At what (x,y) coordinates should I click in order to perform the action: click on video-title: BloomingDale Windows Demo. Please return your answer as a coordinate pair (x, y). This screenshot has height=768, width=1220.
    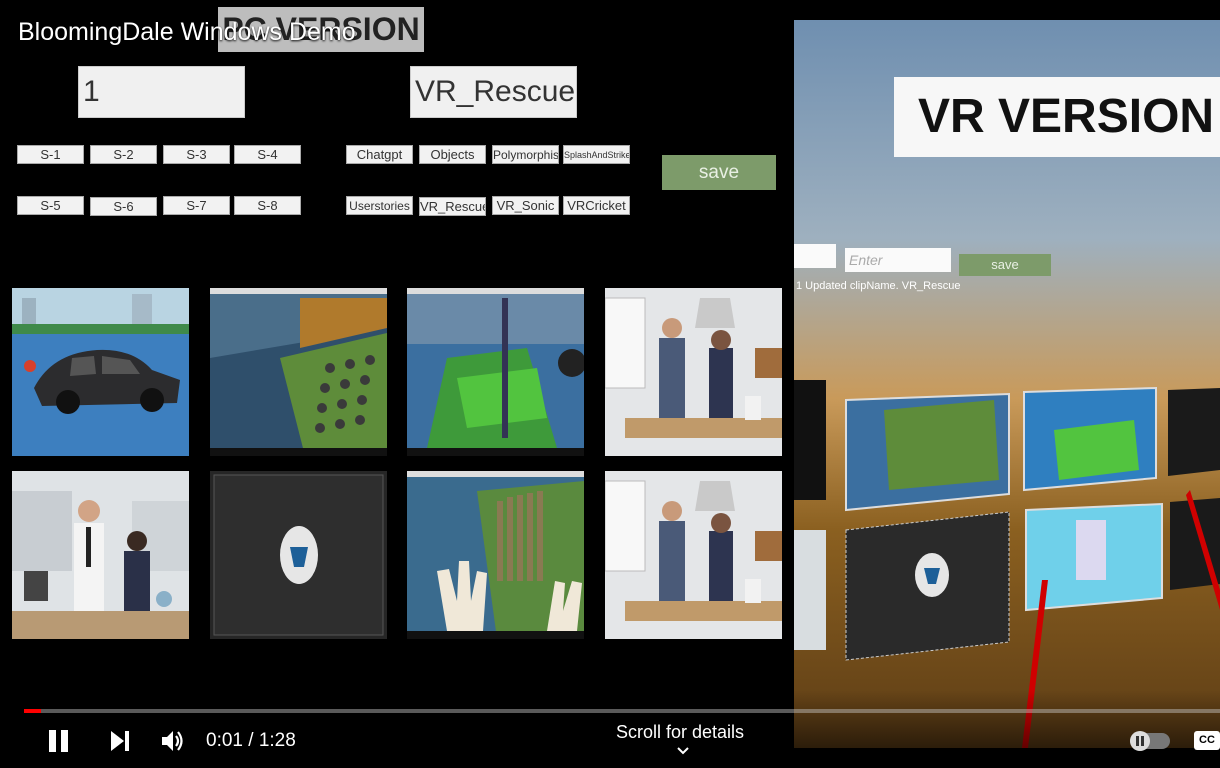
    Looking at the image, I should click on (187, 32).